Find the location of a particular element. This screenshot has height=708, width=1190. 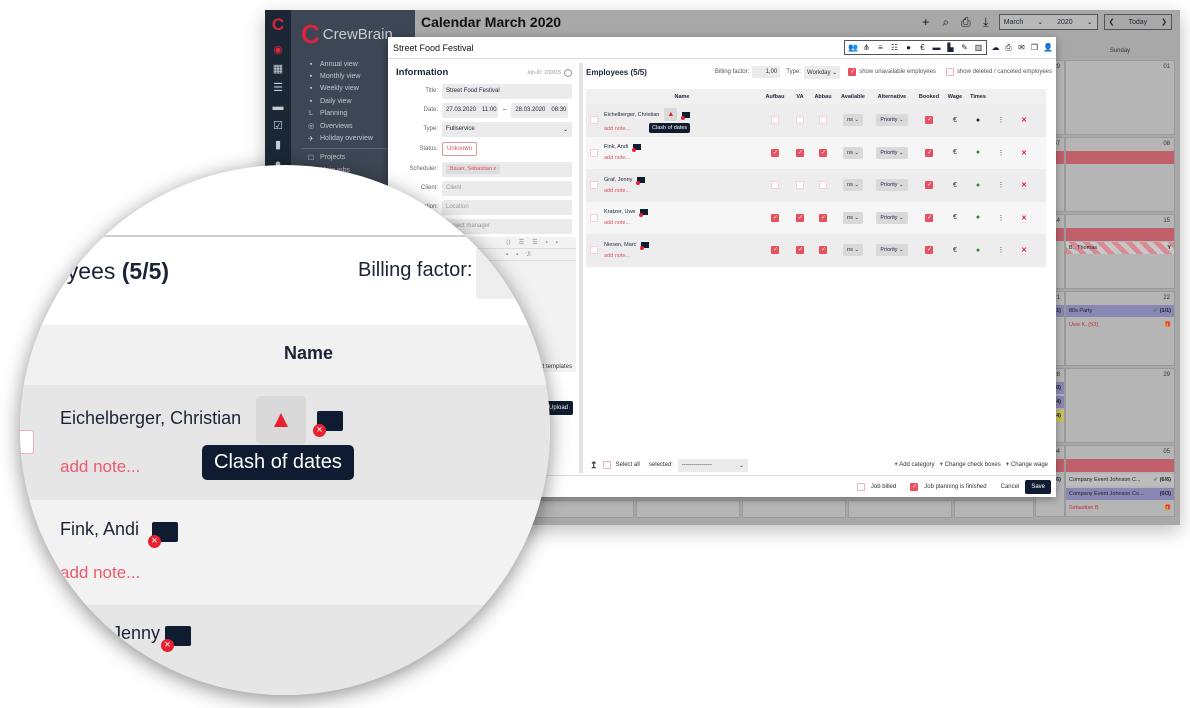

crewbrain-logo-icon: C is located at coordinates (278, 25).